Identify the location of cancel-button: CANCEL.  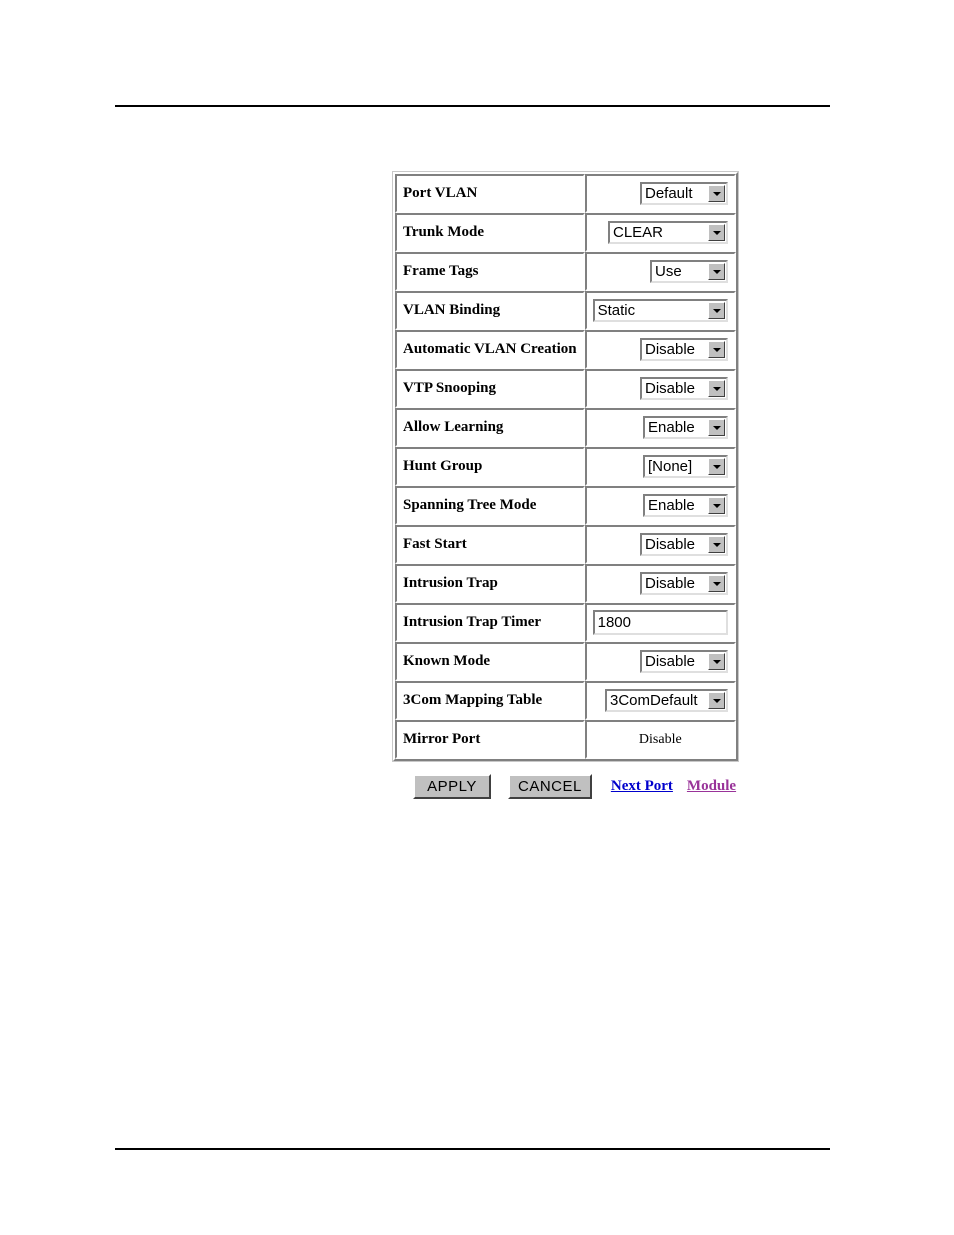
(550, 786).